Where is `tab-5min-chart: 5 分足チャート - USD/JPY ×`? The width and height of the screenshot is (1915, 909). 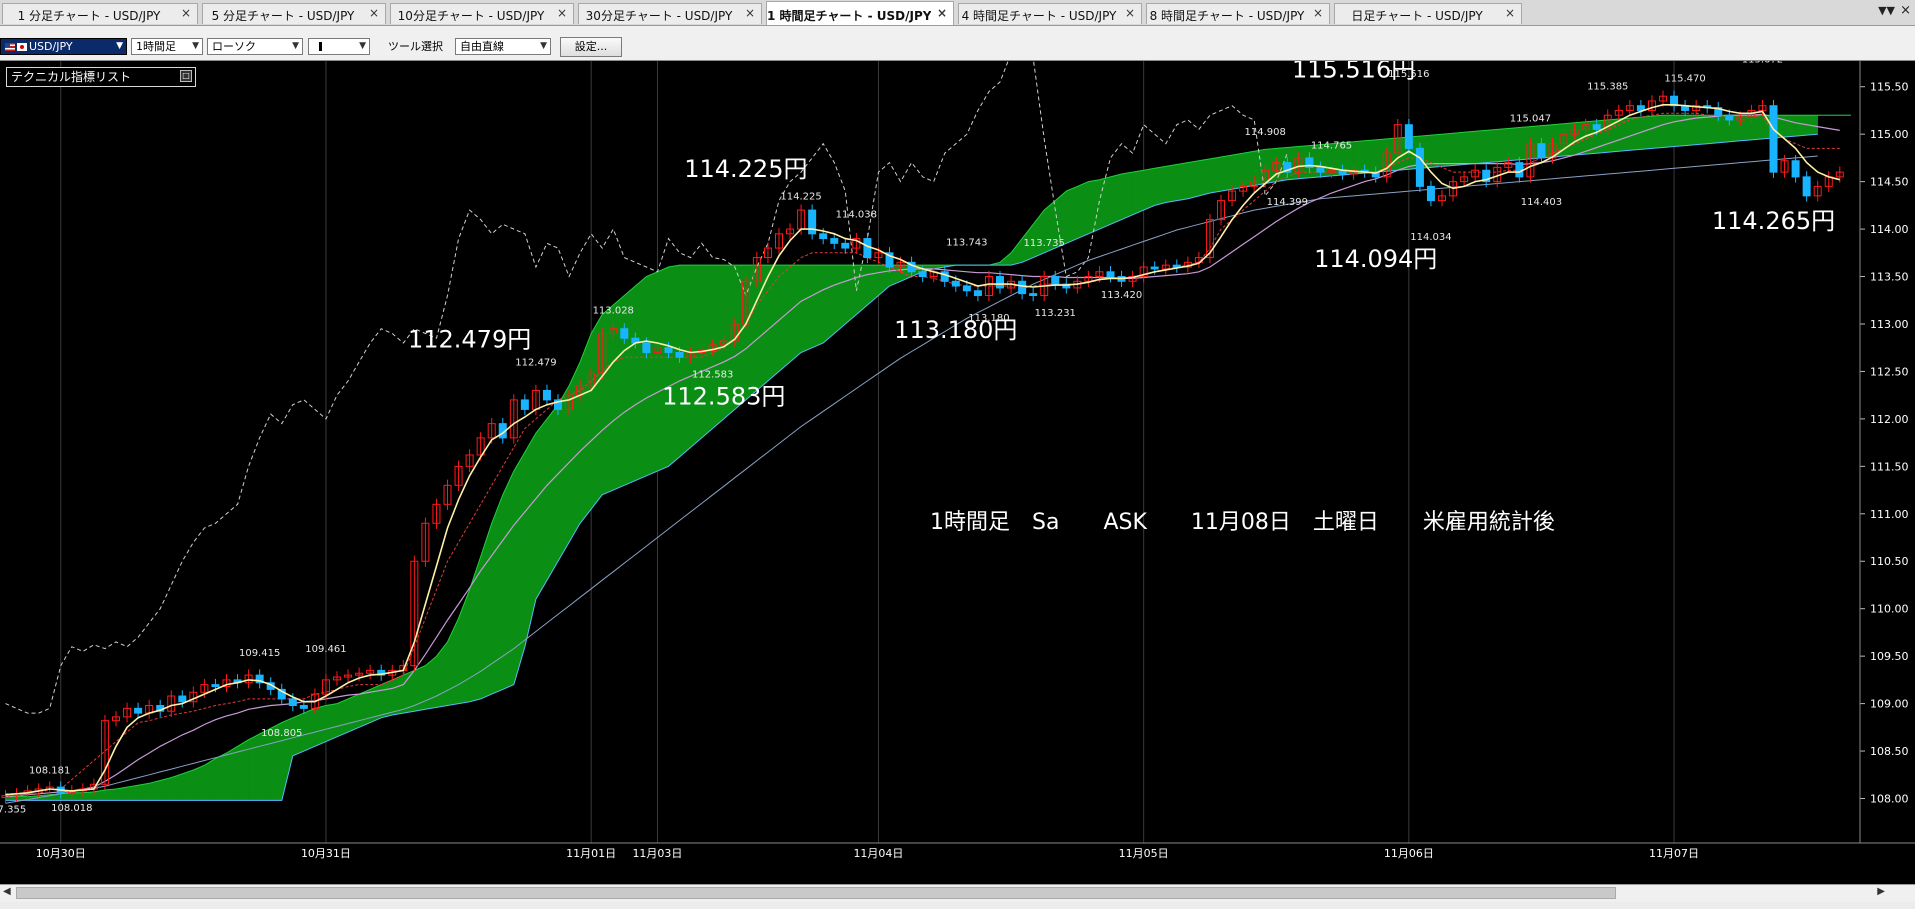
tab-5min-chart: 5 分足チャート - USD/JPY × is located at coordinates (294, 13).